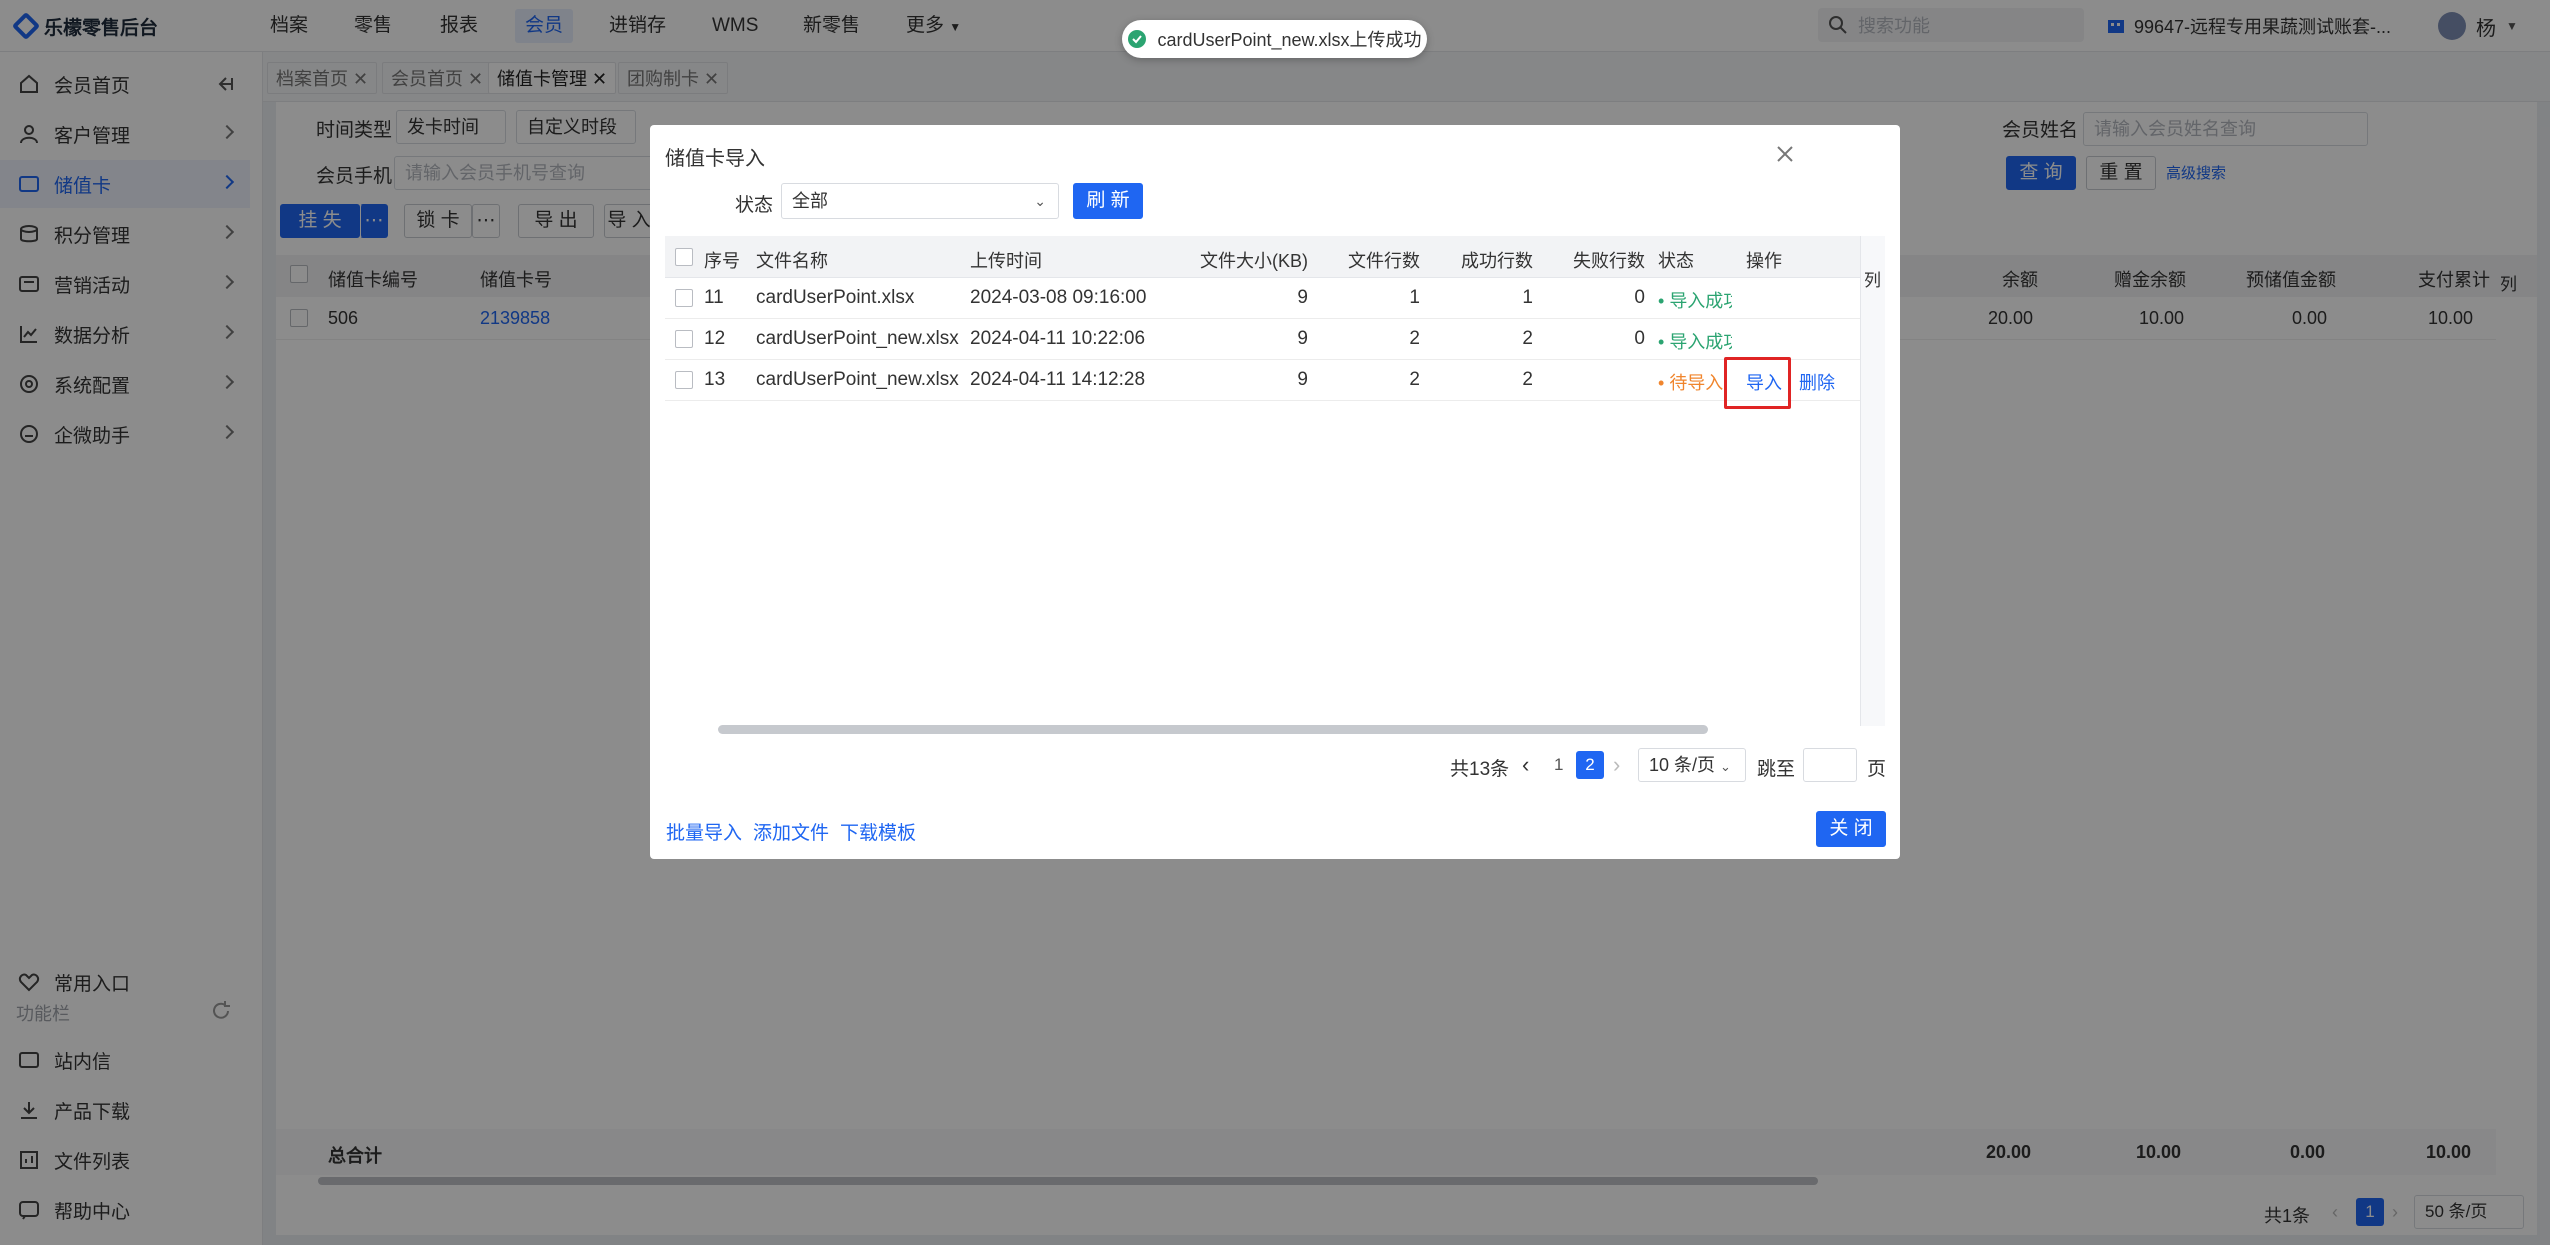 The width and height of the screenshot is (2550, 1245). I want to click on cell-no: 11, so click(714, 297).